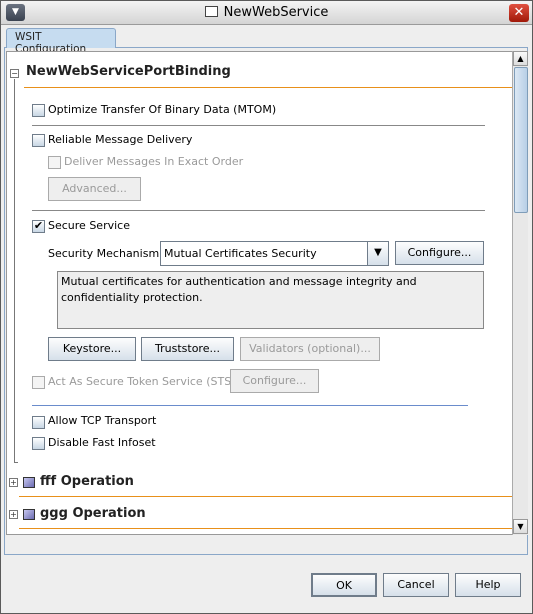  I want to click on vertical-scrollbar: ▲ ▼, so click(520, 293).